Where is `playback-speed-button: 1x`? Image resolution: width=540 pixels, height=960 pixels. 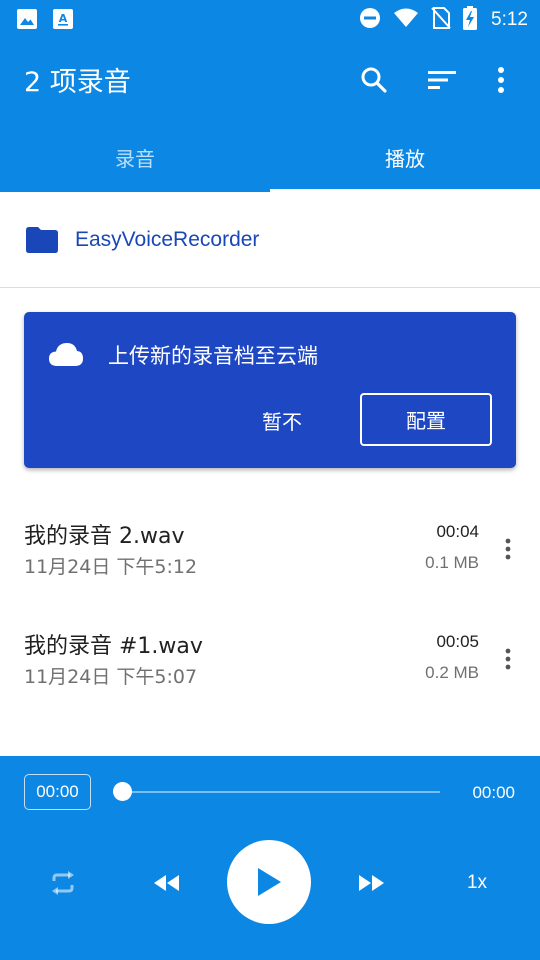
playback-speed-button: 1x is located at coordinates (477, 883).